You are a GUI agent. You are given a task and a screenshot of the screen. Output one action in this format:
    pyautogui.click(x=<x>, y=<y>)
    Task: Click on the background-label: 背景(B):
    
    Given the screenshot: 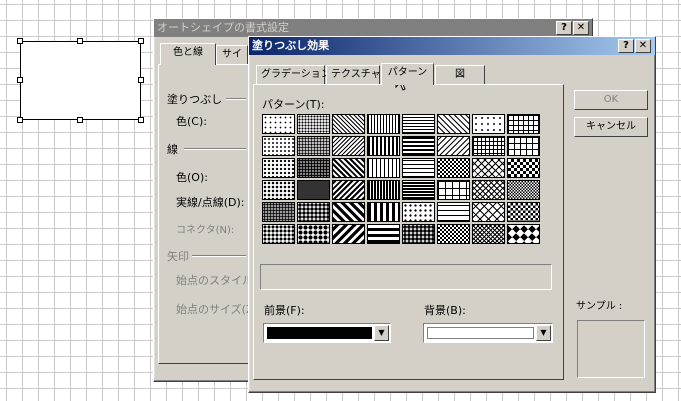 What is the action you would take?
    pyautogui.click(x=445, y=310)
    